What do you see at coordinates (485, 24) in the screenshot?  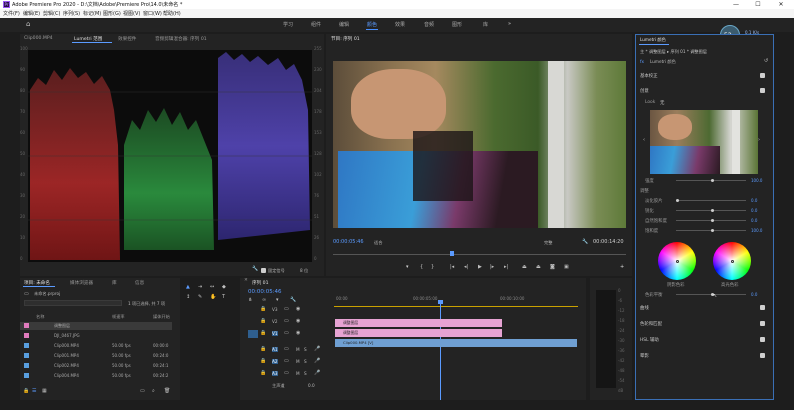 I see `workspace-tab-libraries: 库` at bounding box center [485, 24].